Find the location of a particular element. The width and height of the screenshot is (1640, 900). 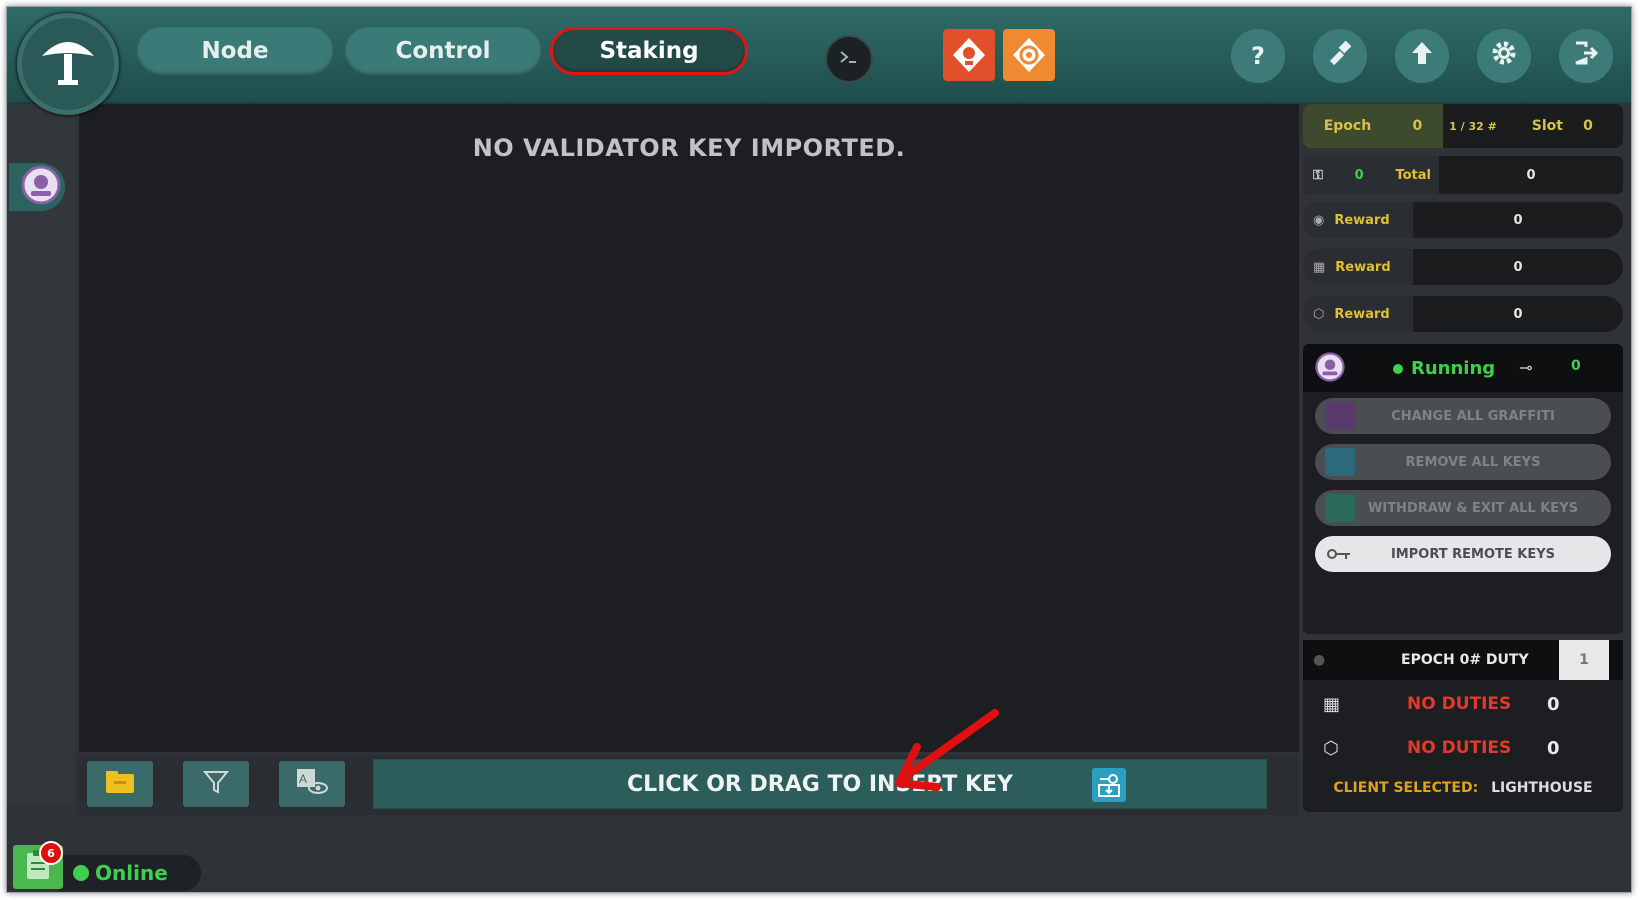

gear-icon is located at coordinates (1504, 56).